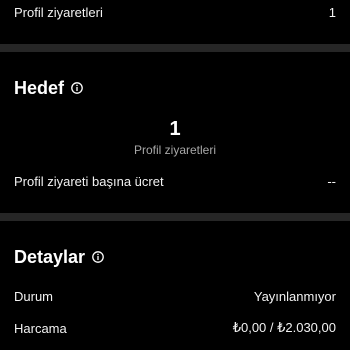 Image resolution: width=350 pixels, height=350 pixels. I want to click on profile-visits-label: Profil ziyaretleri, so click(58, 12).